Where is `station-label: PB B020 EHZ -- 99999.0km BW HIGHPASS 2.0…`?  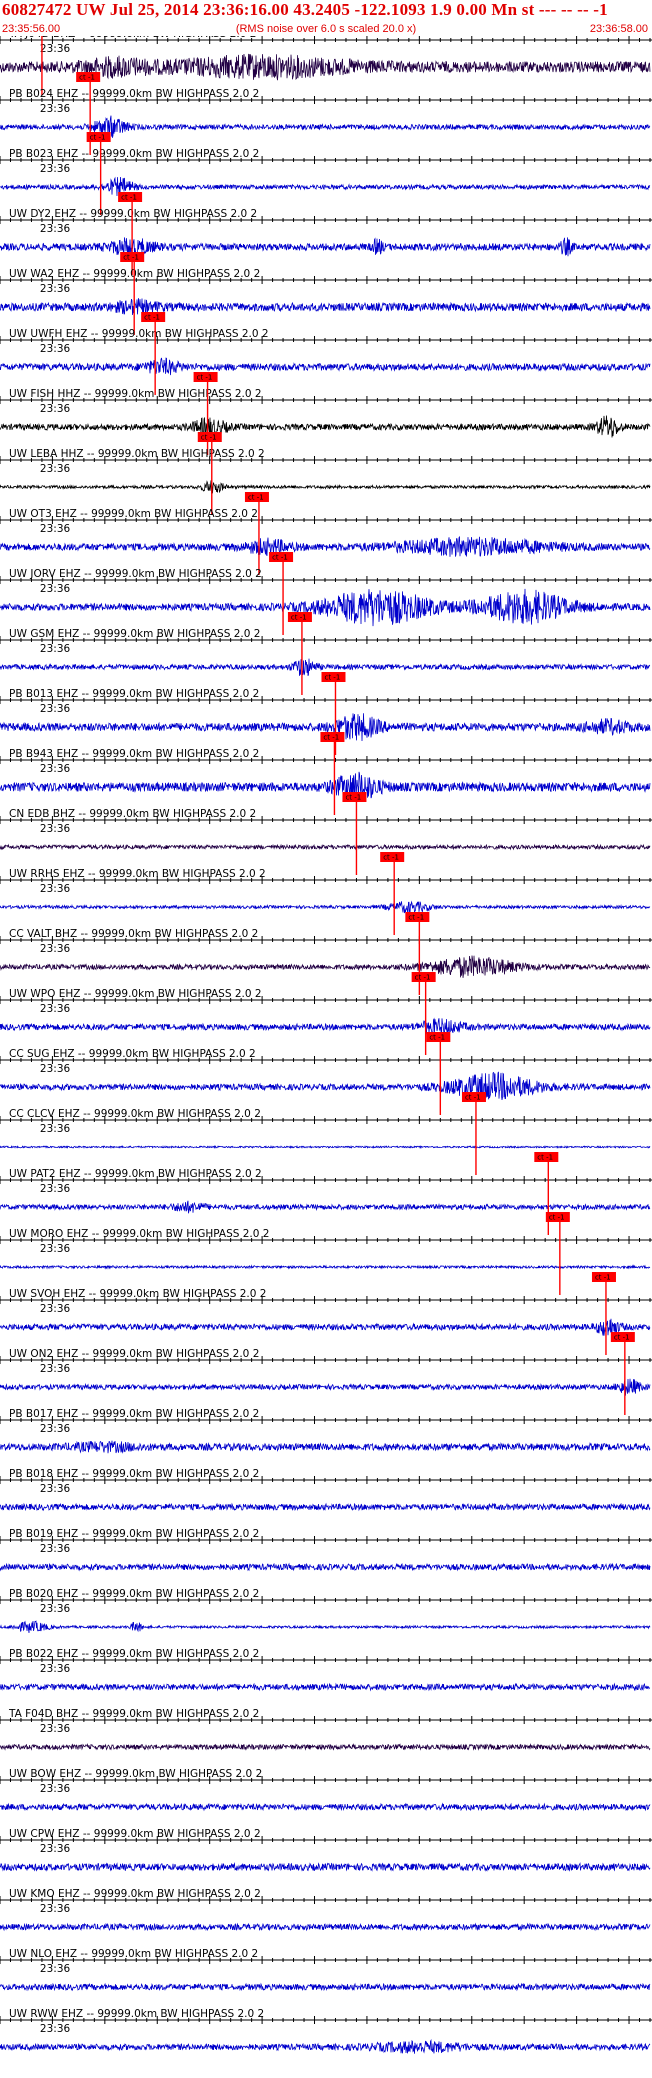 station-label: PB B020 EHZ -- 99999.0km BW HIGHPASS 2.0… is located at coordinates (134, 1594).